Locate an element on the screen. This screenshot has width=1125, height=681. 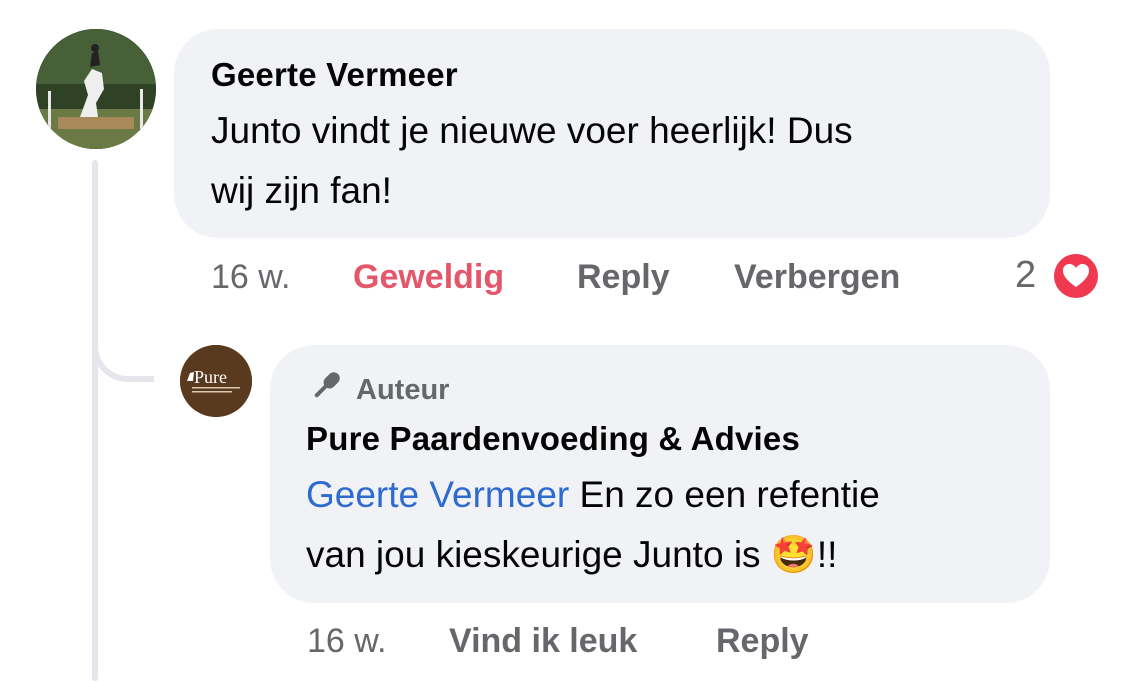
reply-text-part-1: En zo een refentie is located at coordinates (724, 494).